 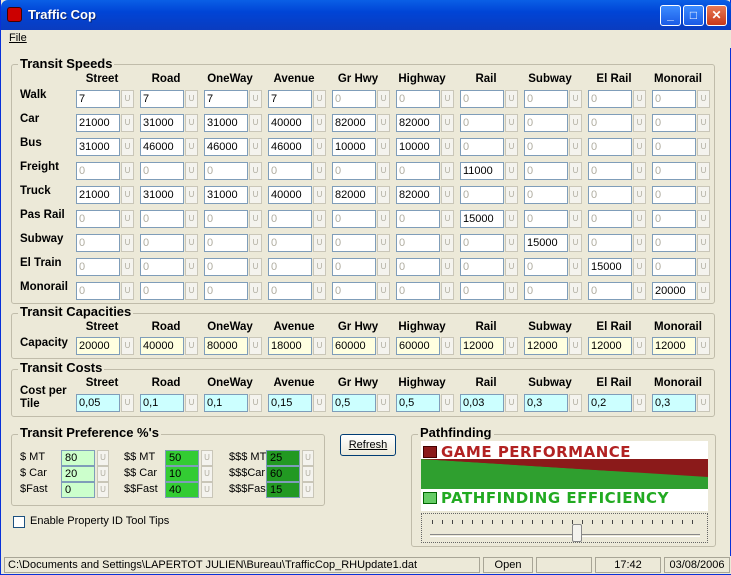 I want to click on speed-cell-input: 40000, so click(x=290, y=195).